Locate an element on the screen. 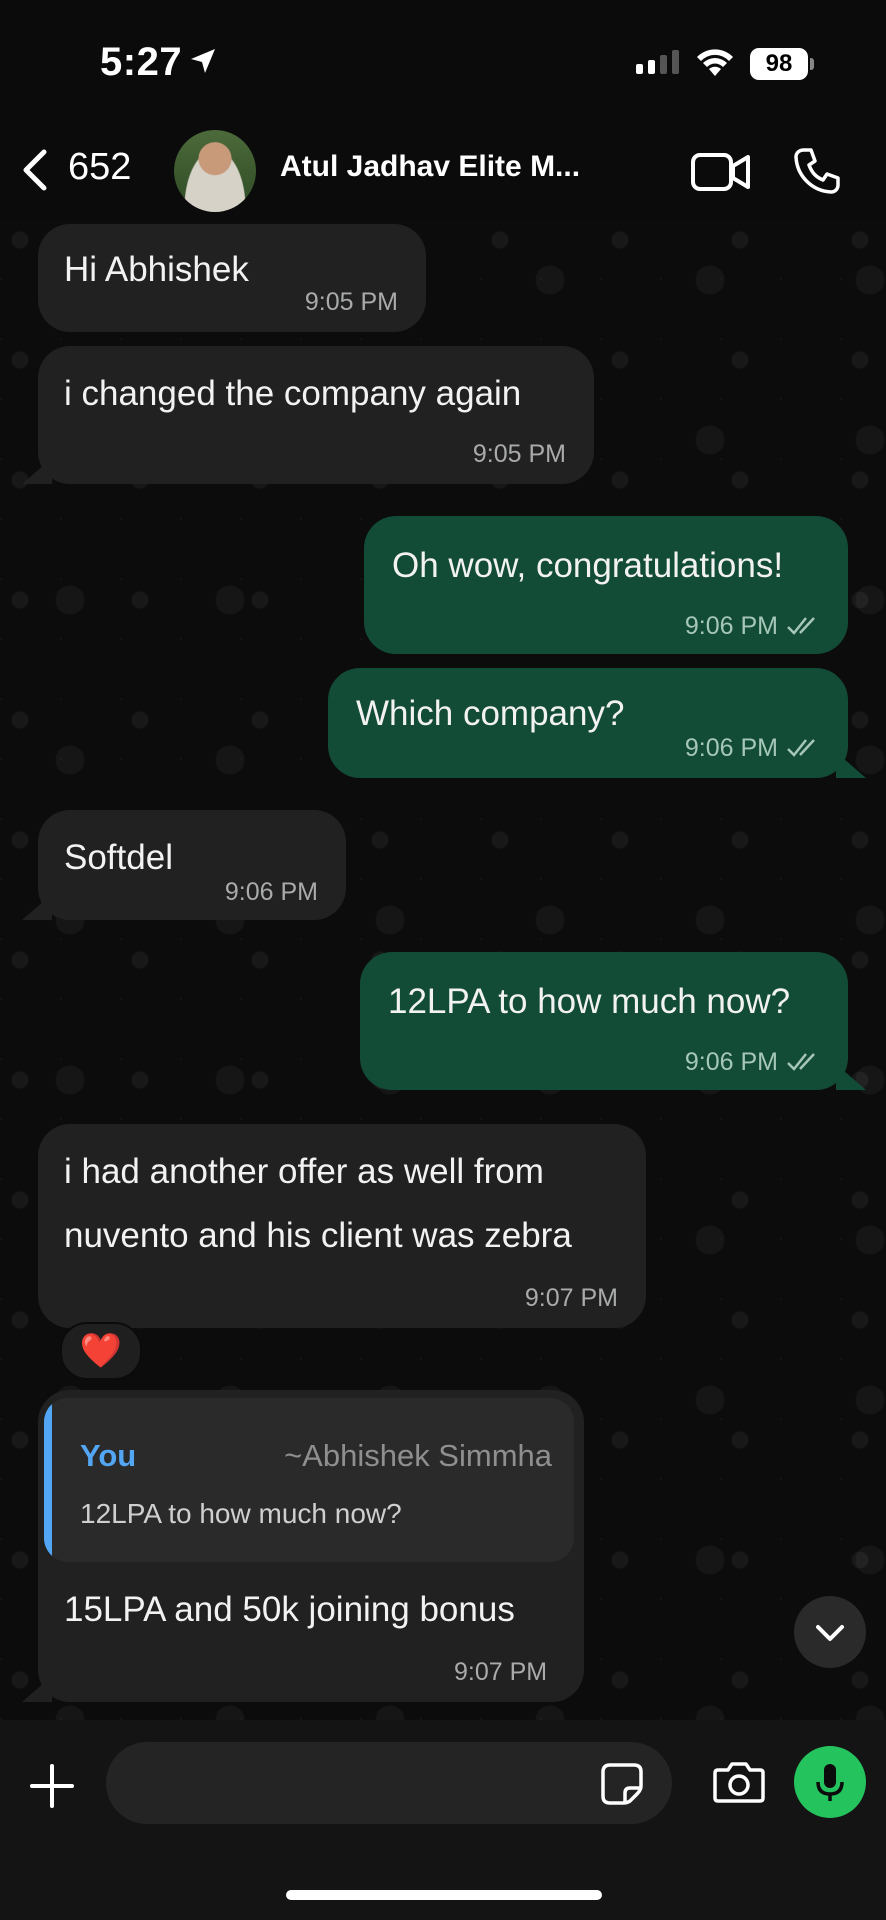 The height and width of the screenshot is (1920, 886). microphone-icon is located at coordinates (830, 1782).